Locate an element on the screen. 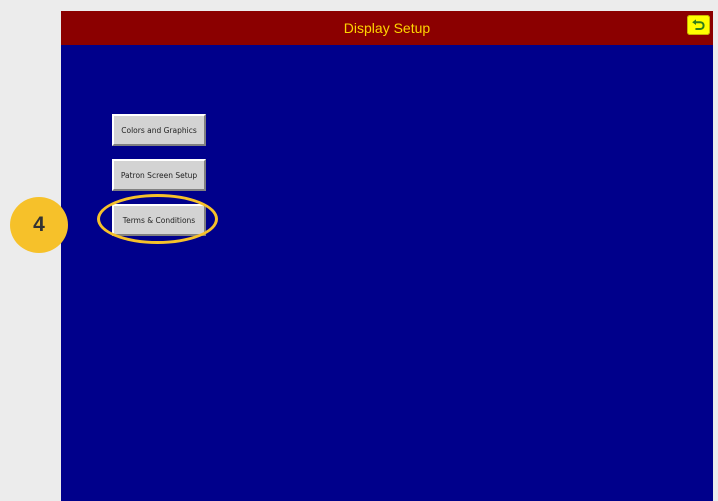  step-number-badge: 4 is located at coordinates (39, 225).